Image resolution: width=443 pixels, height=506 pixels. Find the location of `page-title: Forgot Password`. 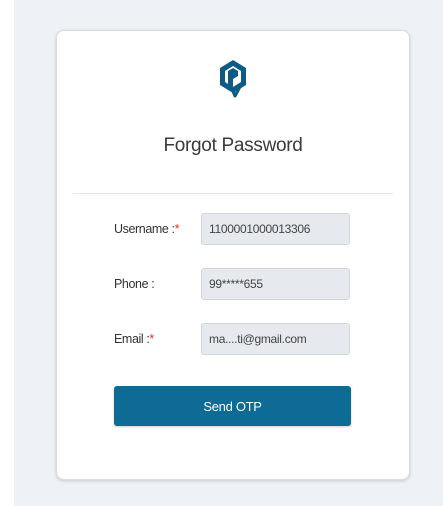

page-title: Forgot Password is located at coordinates (233, 145).